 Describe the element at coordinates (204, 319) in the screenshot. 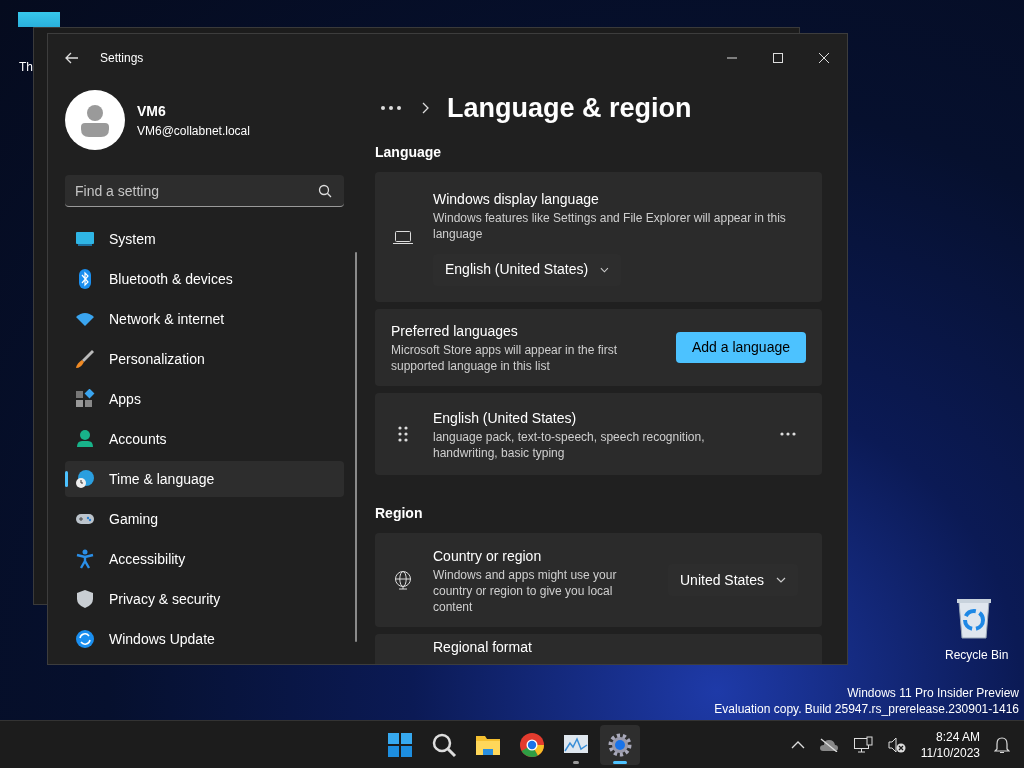

I see `sidebar-item: Network & internet` at that location.